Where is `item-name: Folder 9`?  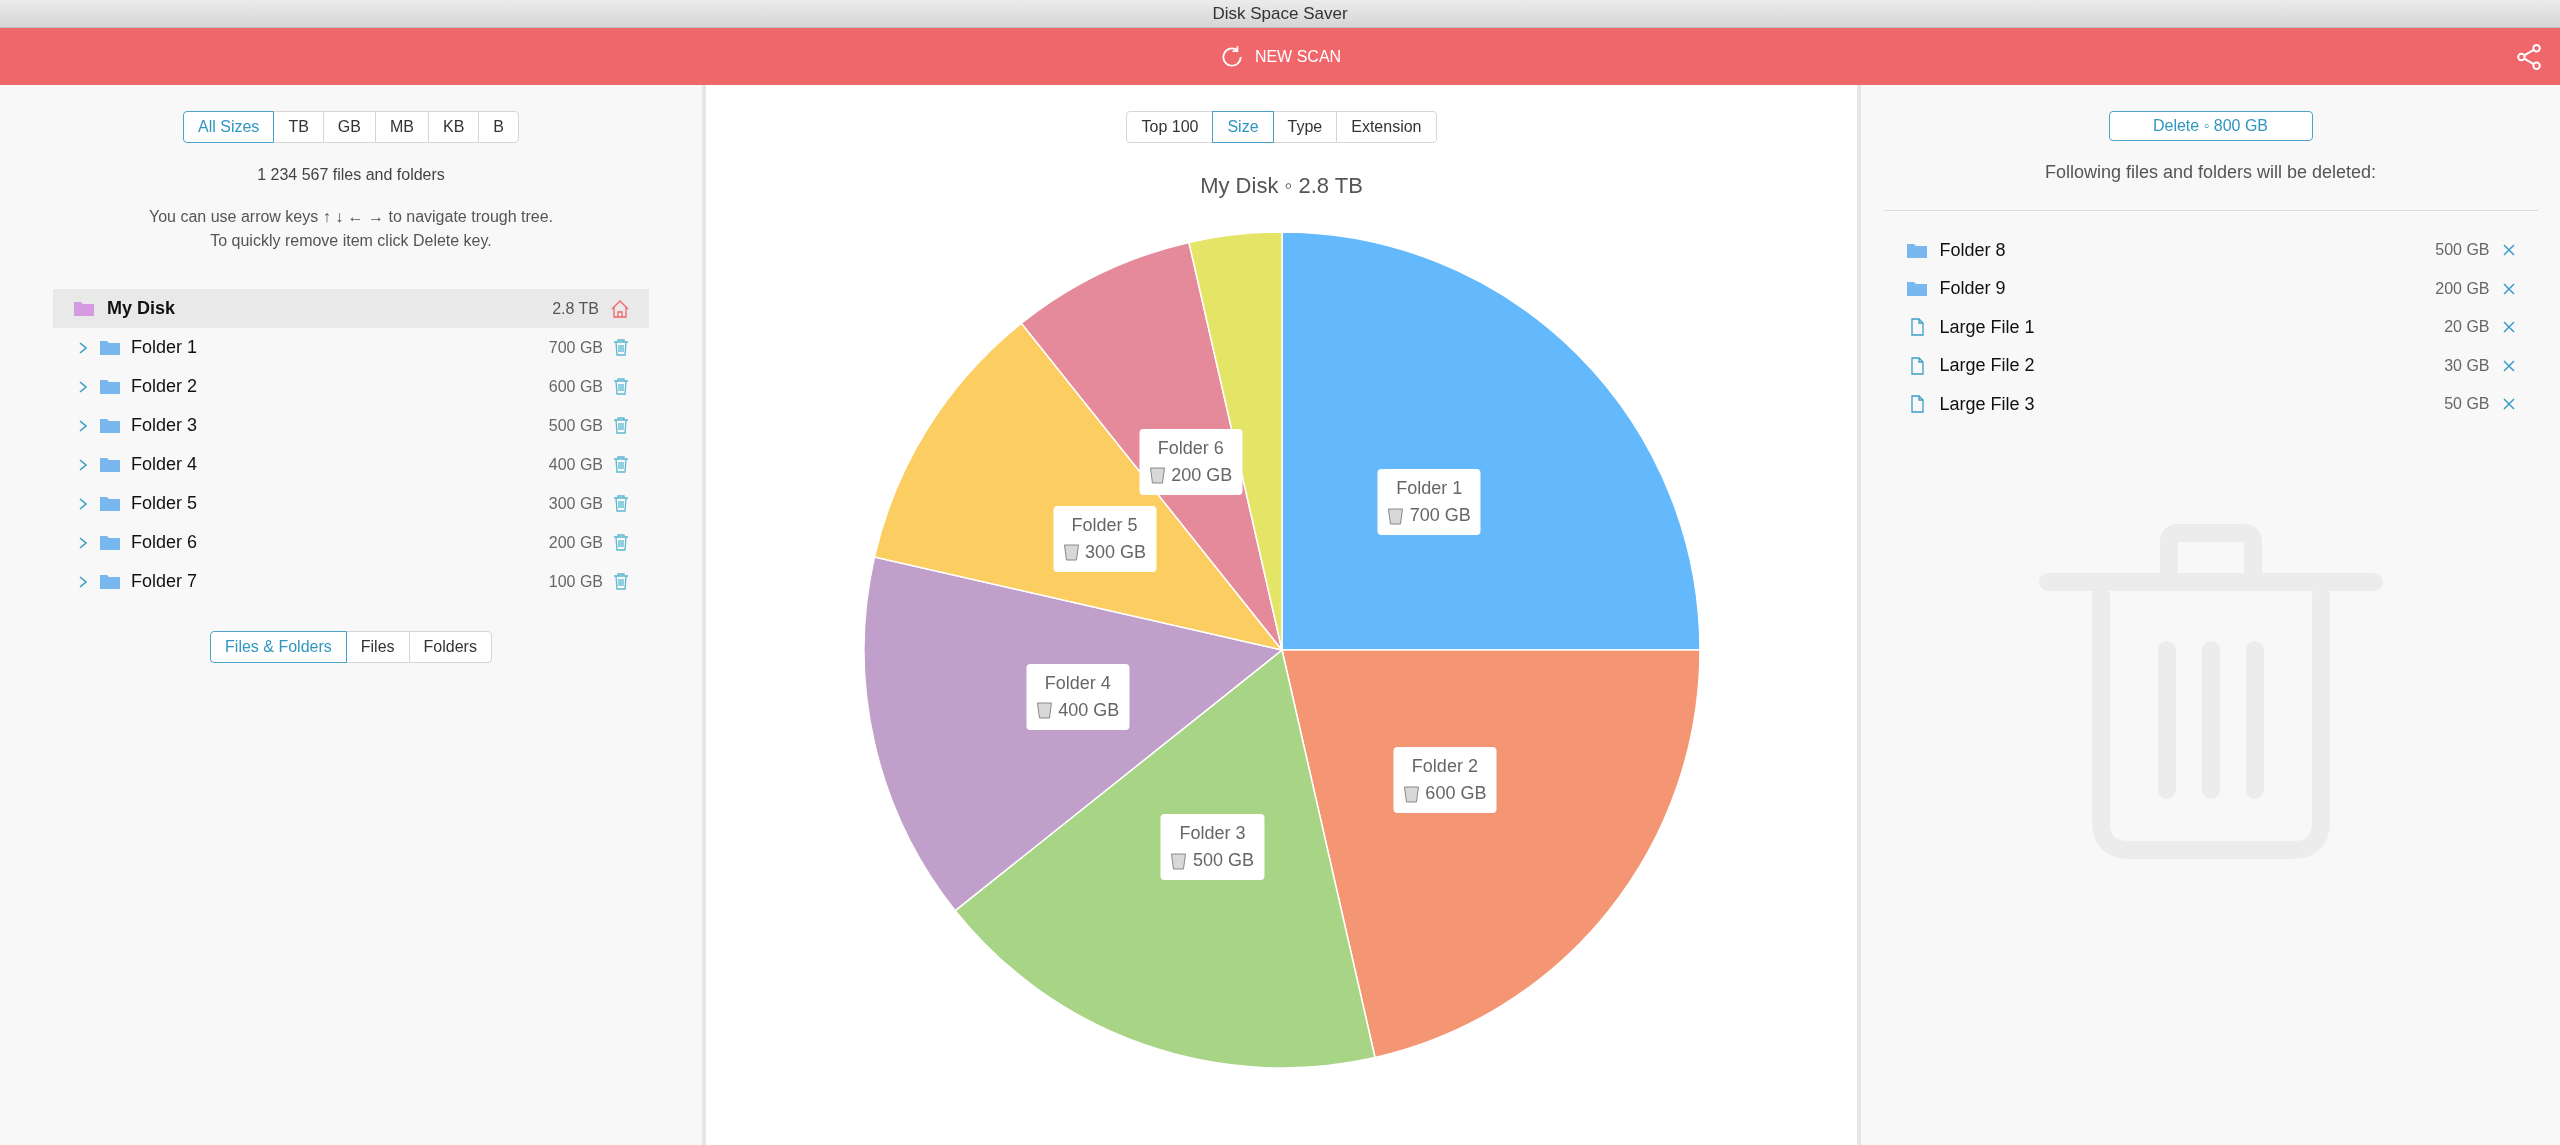 item-name: Folder 9 is located at coordinates (1973, 289).